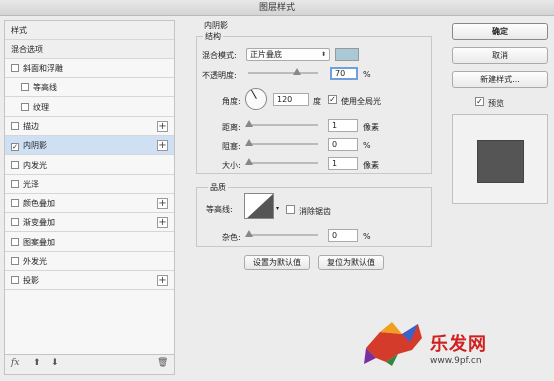  What do you see at coordinates (89, 146) in the screenshot?
I see `style-item: ✓ 内阴影 +` at bounding box center [89, 146].